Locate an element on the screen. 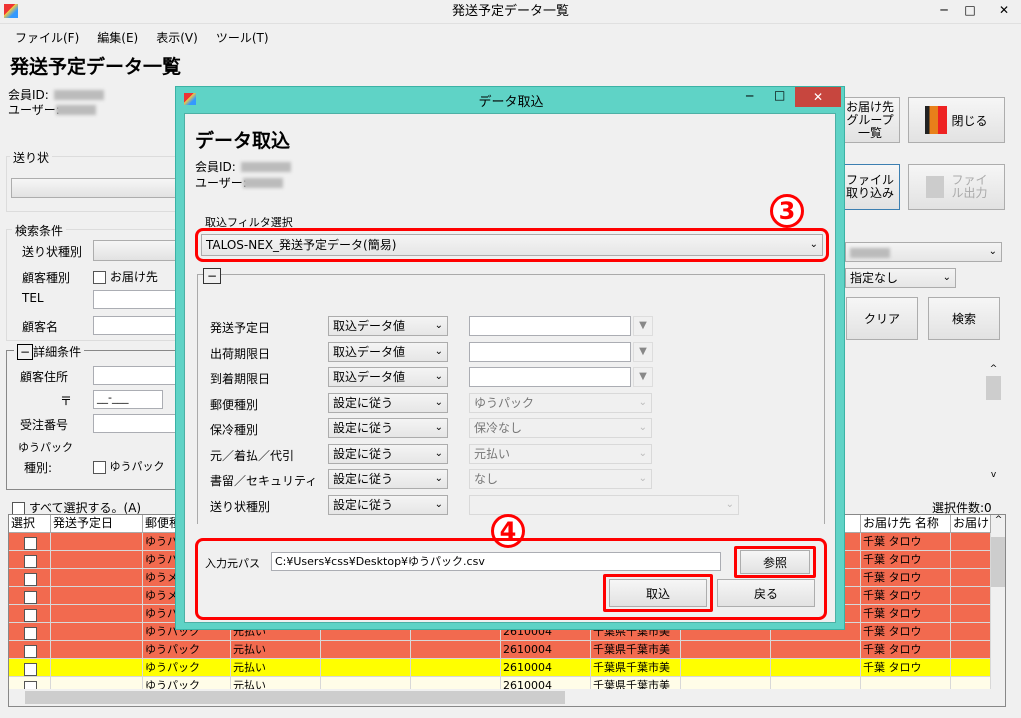 The height and width of the screenshot is (718, 1021). customer-type-option-label: お届け先 is located at coordinates (133, 277).